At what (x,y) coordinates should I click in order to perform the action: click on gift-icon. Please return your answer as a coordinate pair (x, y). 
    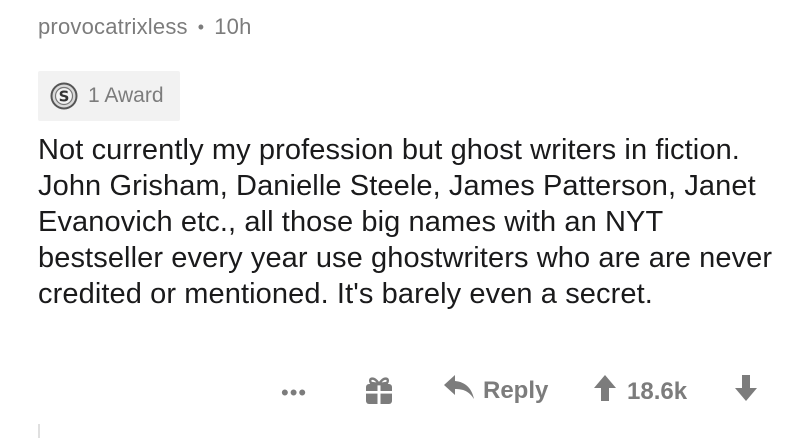
    Looking at the image, I should click on (379, 392).